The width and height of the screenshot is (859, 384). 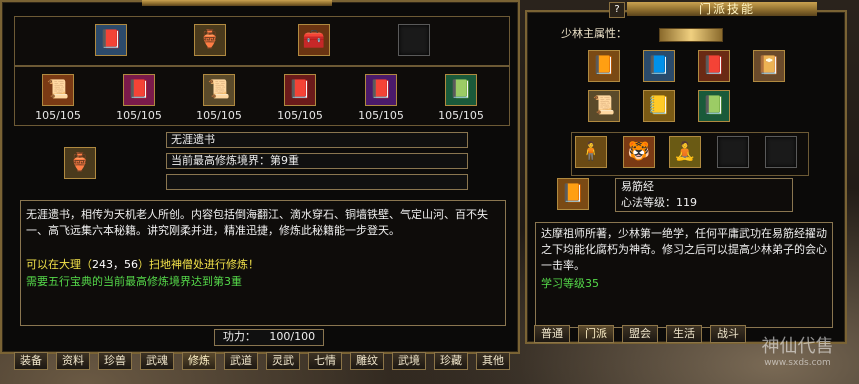 What do you see at coordinates (237, 3) in the screenshot?
I see `left-title-bar` at bounding box center [237, 3].